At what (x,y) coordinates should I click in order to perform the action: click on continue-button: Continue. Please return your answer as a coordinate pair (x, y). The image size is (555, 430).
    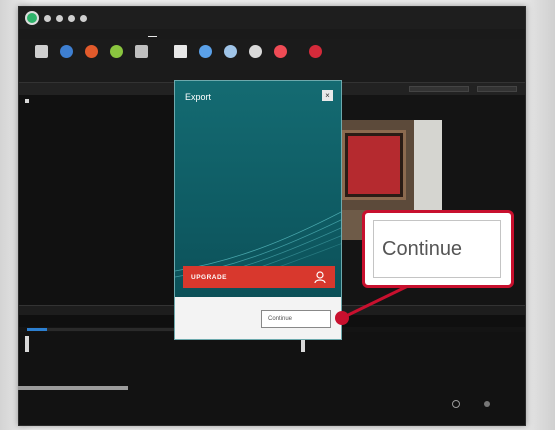
    Looking at the image, I should click on (296, 319).